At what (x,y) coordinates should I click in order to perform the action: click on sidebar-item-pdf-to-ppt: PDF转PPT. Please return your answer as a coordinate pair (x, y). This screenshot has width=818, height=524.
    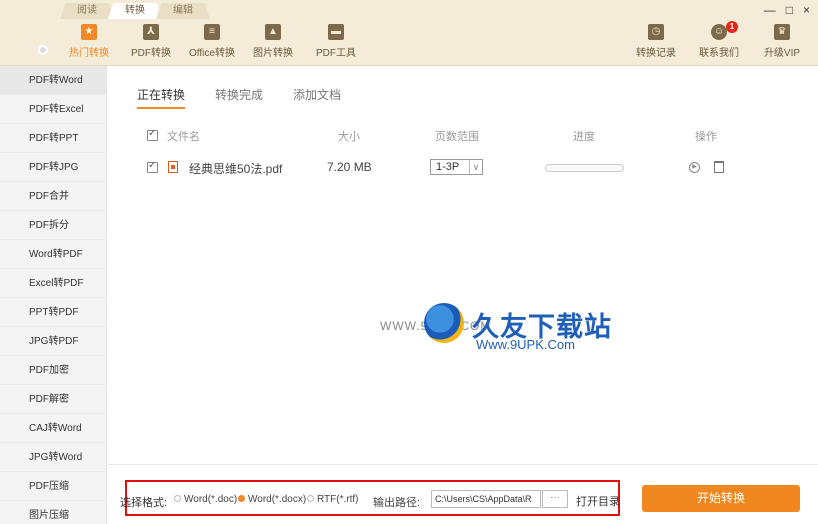
    Looking at the image, I should click on (53, 138).